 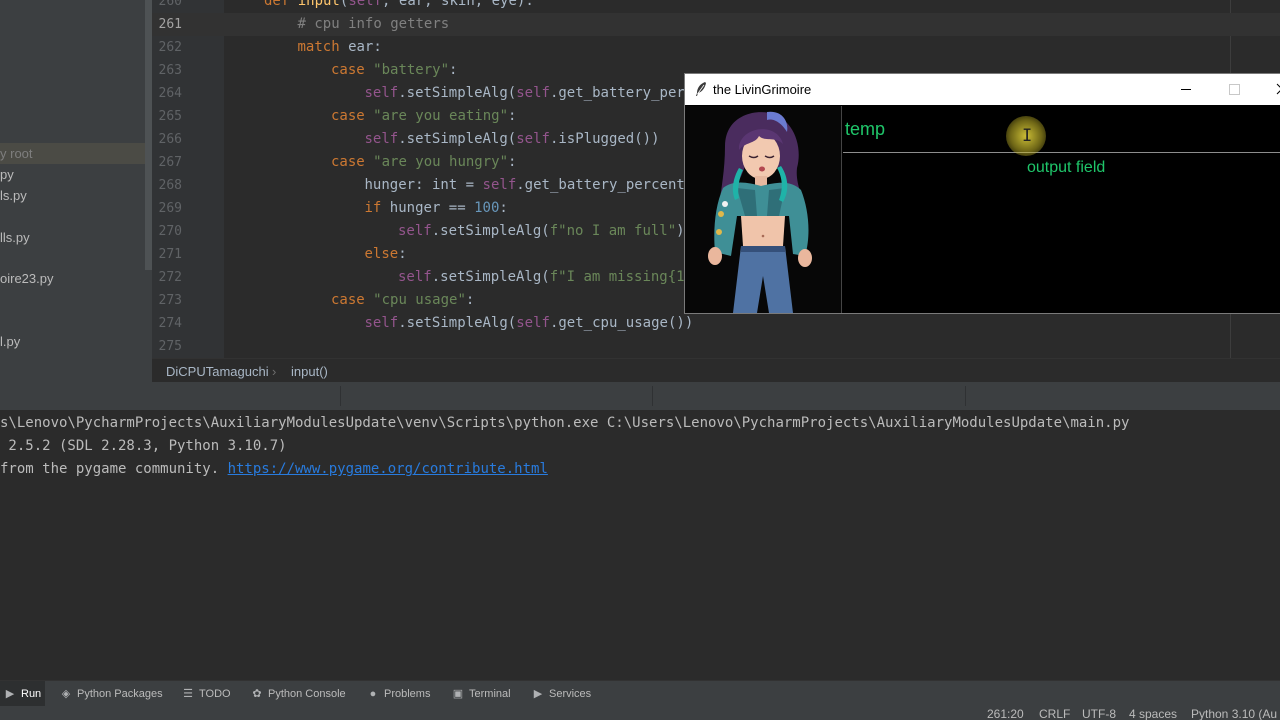 What do you see at coordinates (309, 371) in the screenshot?
I see `breadcrumb-method: input()` at bounding box center [309, 371].